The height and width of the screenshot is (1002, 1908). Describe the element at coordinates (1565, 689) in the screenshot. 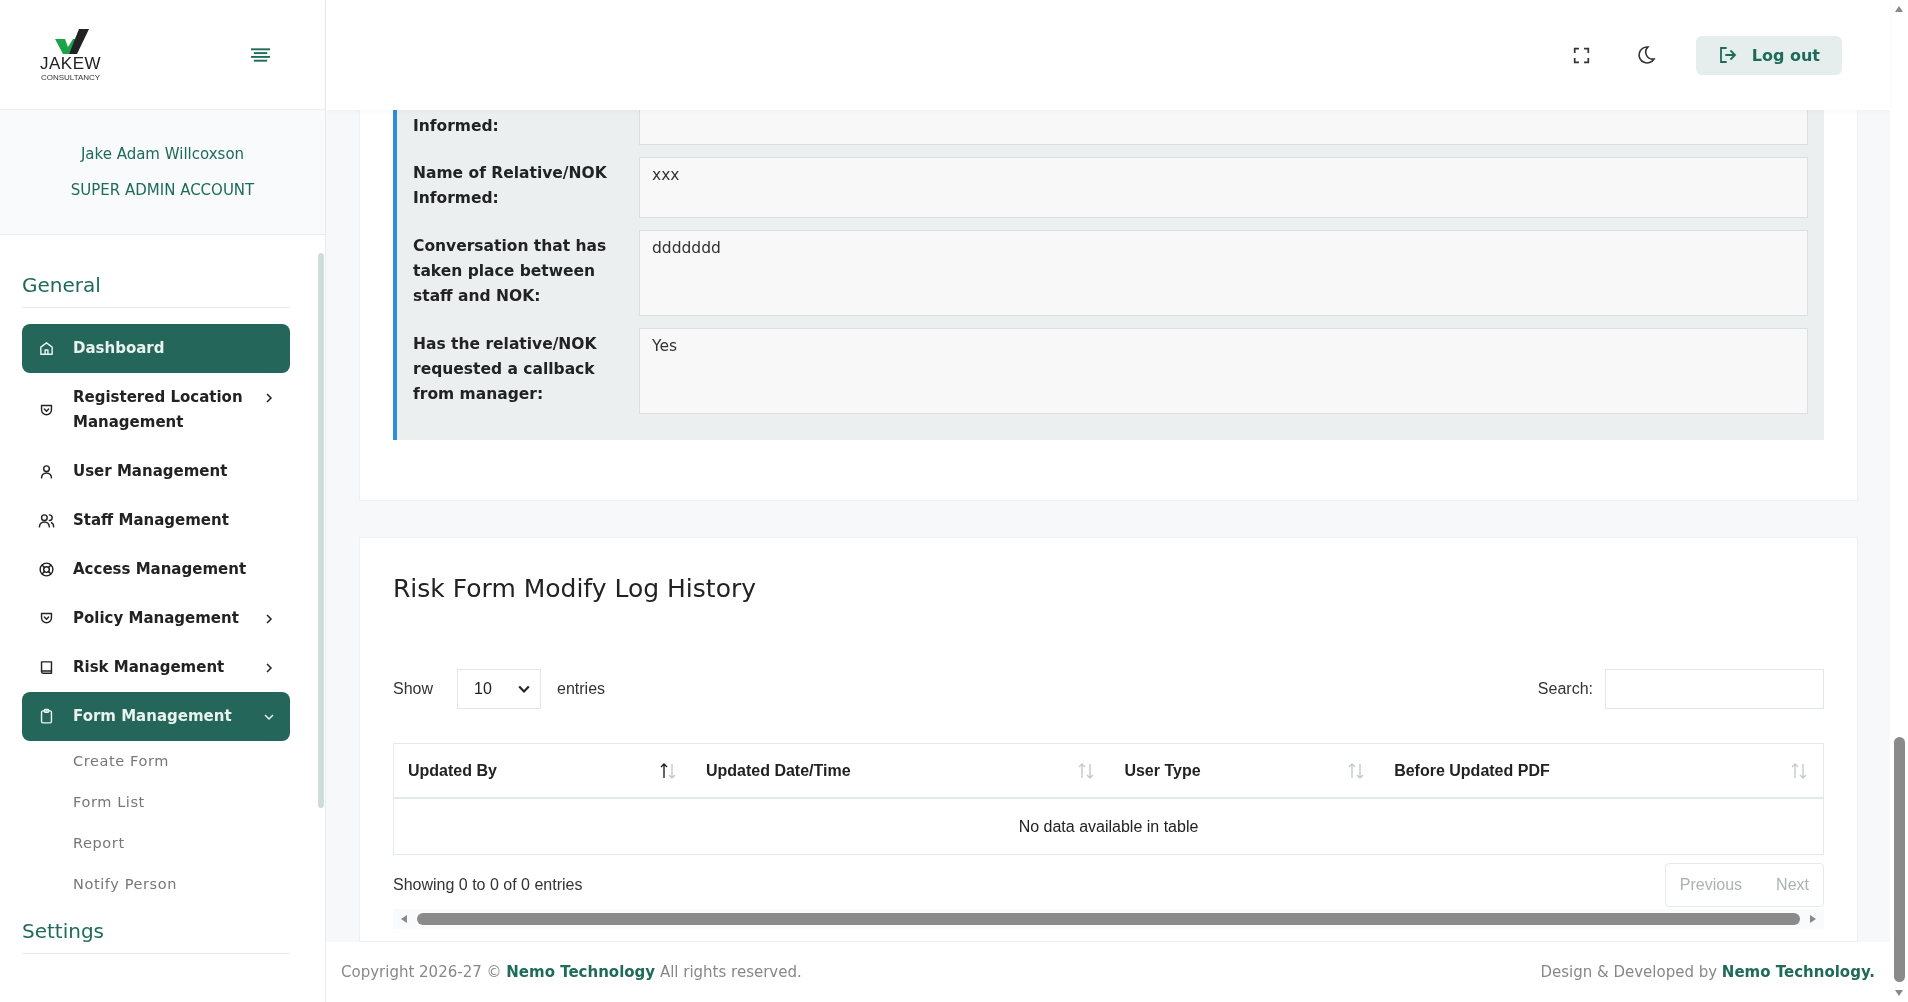

I see `search-label: Search:` at that location.